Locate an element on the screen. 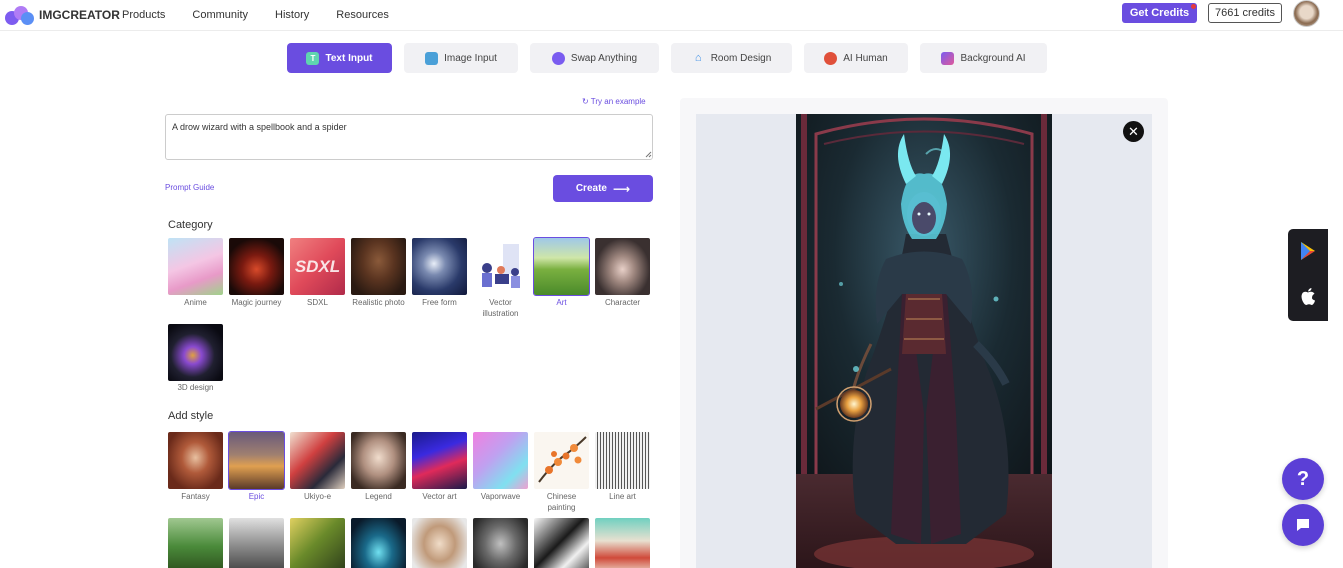  tab-text-input: T Text Input is located at coordinates (339, 58).